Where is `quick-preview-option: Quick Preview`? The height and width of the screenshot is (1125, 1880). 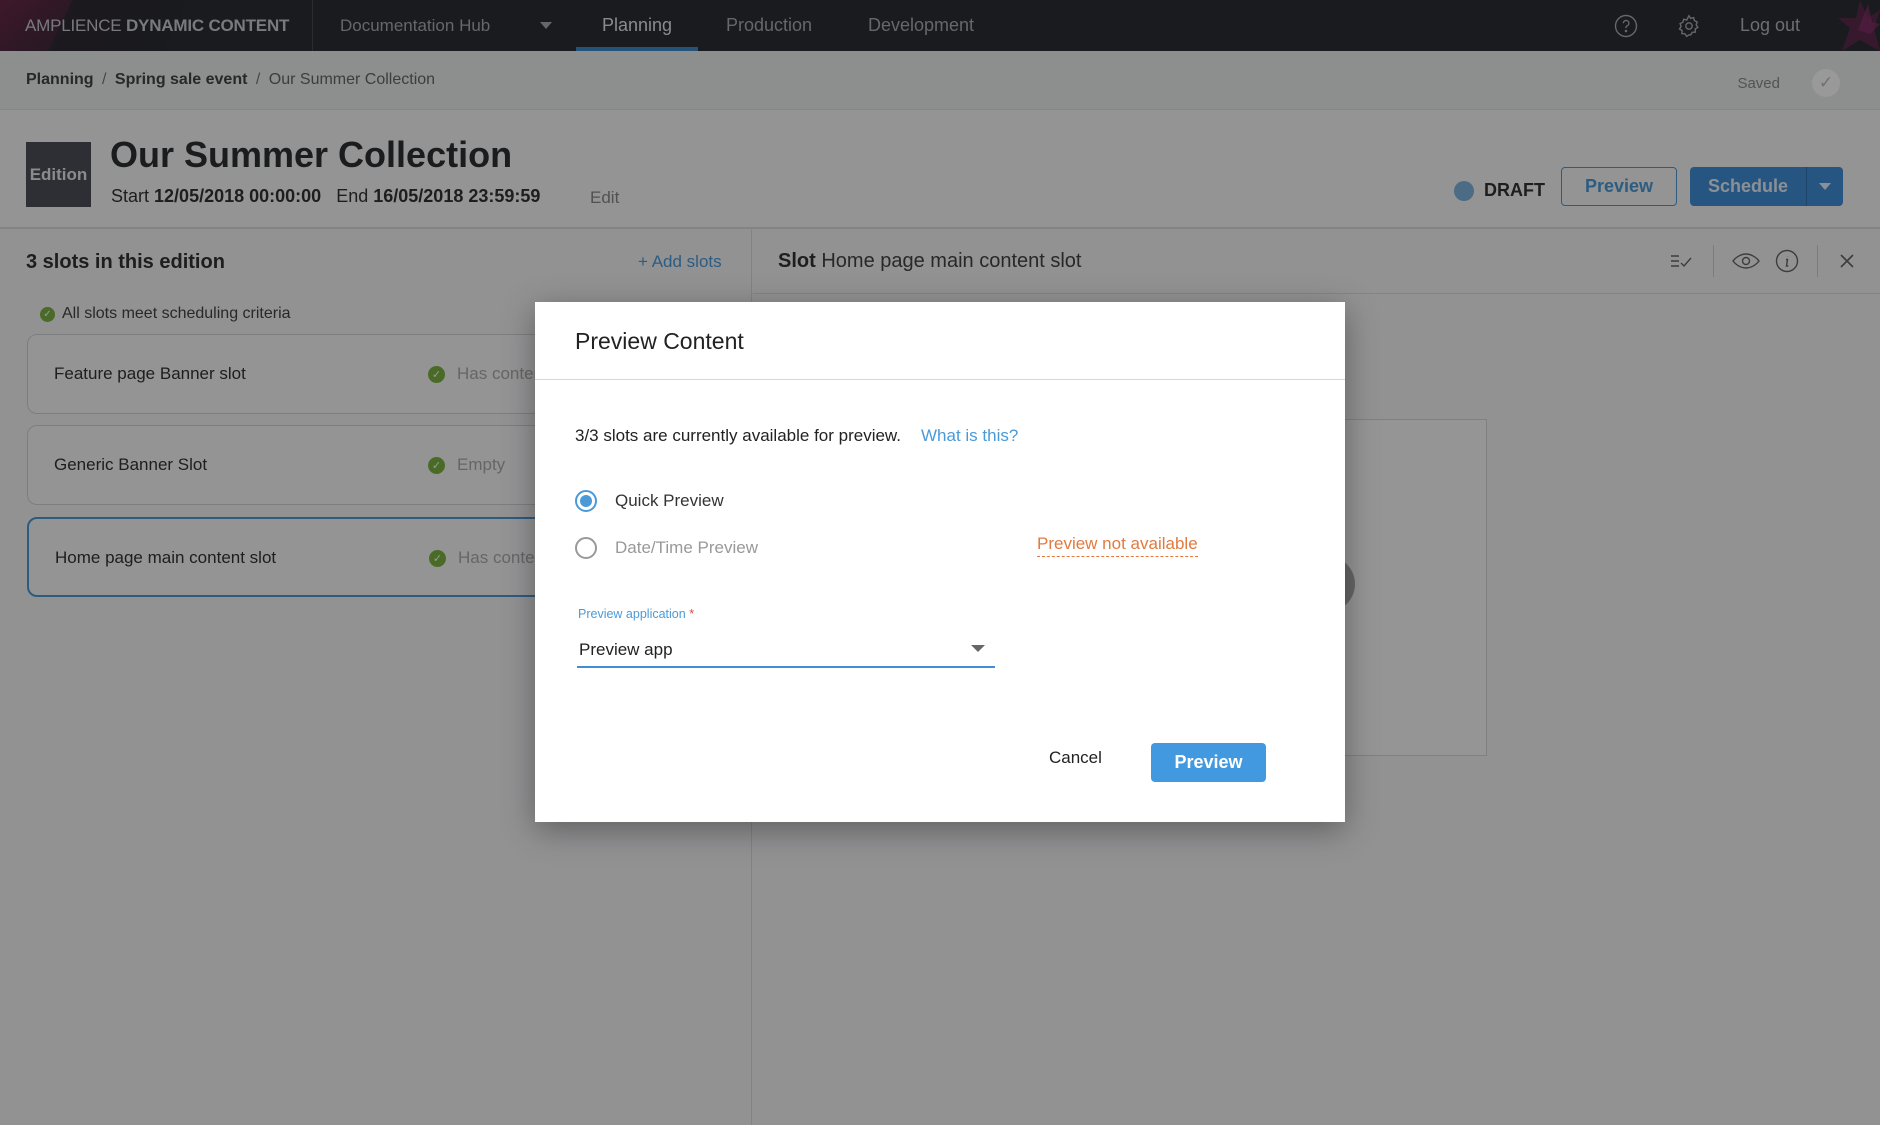 quick-preview-option: Quick Preview is located at coordinates (649, 501).